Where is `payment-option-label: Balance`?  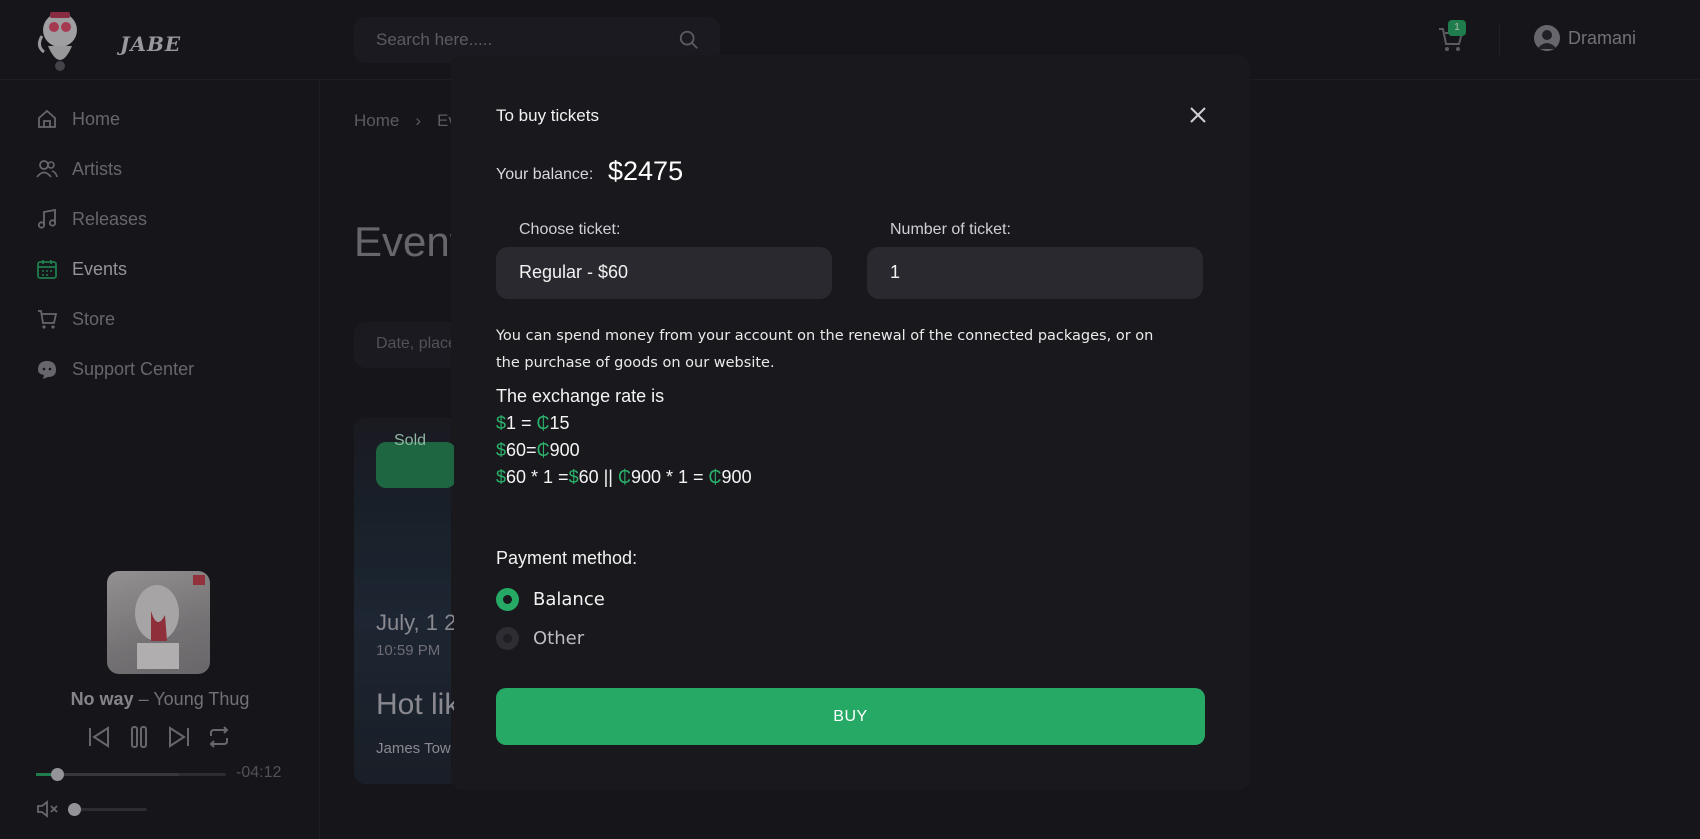 payment-option-label: Balance is located at coordinates (569, 599).